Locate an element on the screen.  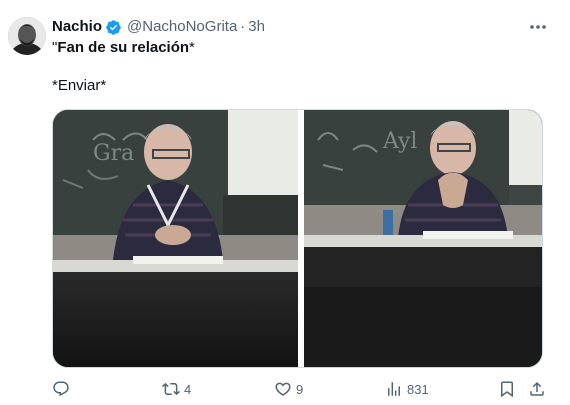
views-icon is located at coordinates (394, 389).